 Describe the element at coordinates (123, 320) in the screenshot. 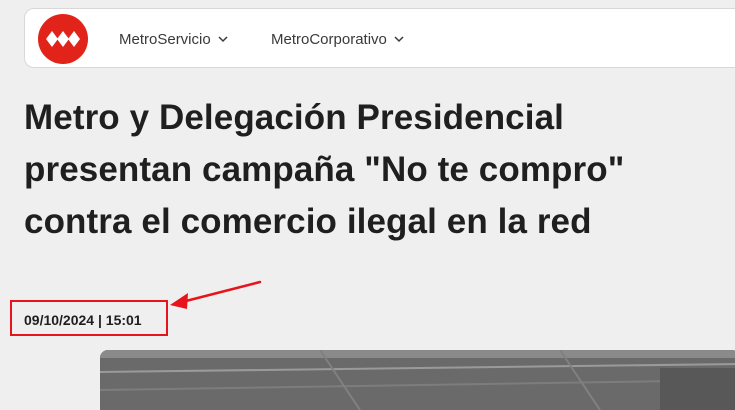

I see `article-time: 15:01` at that location.